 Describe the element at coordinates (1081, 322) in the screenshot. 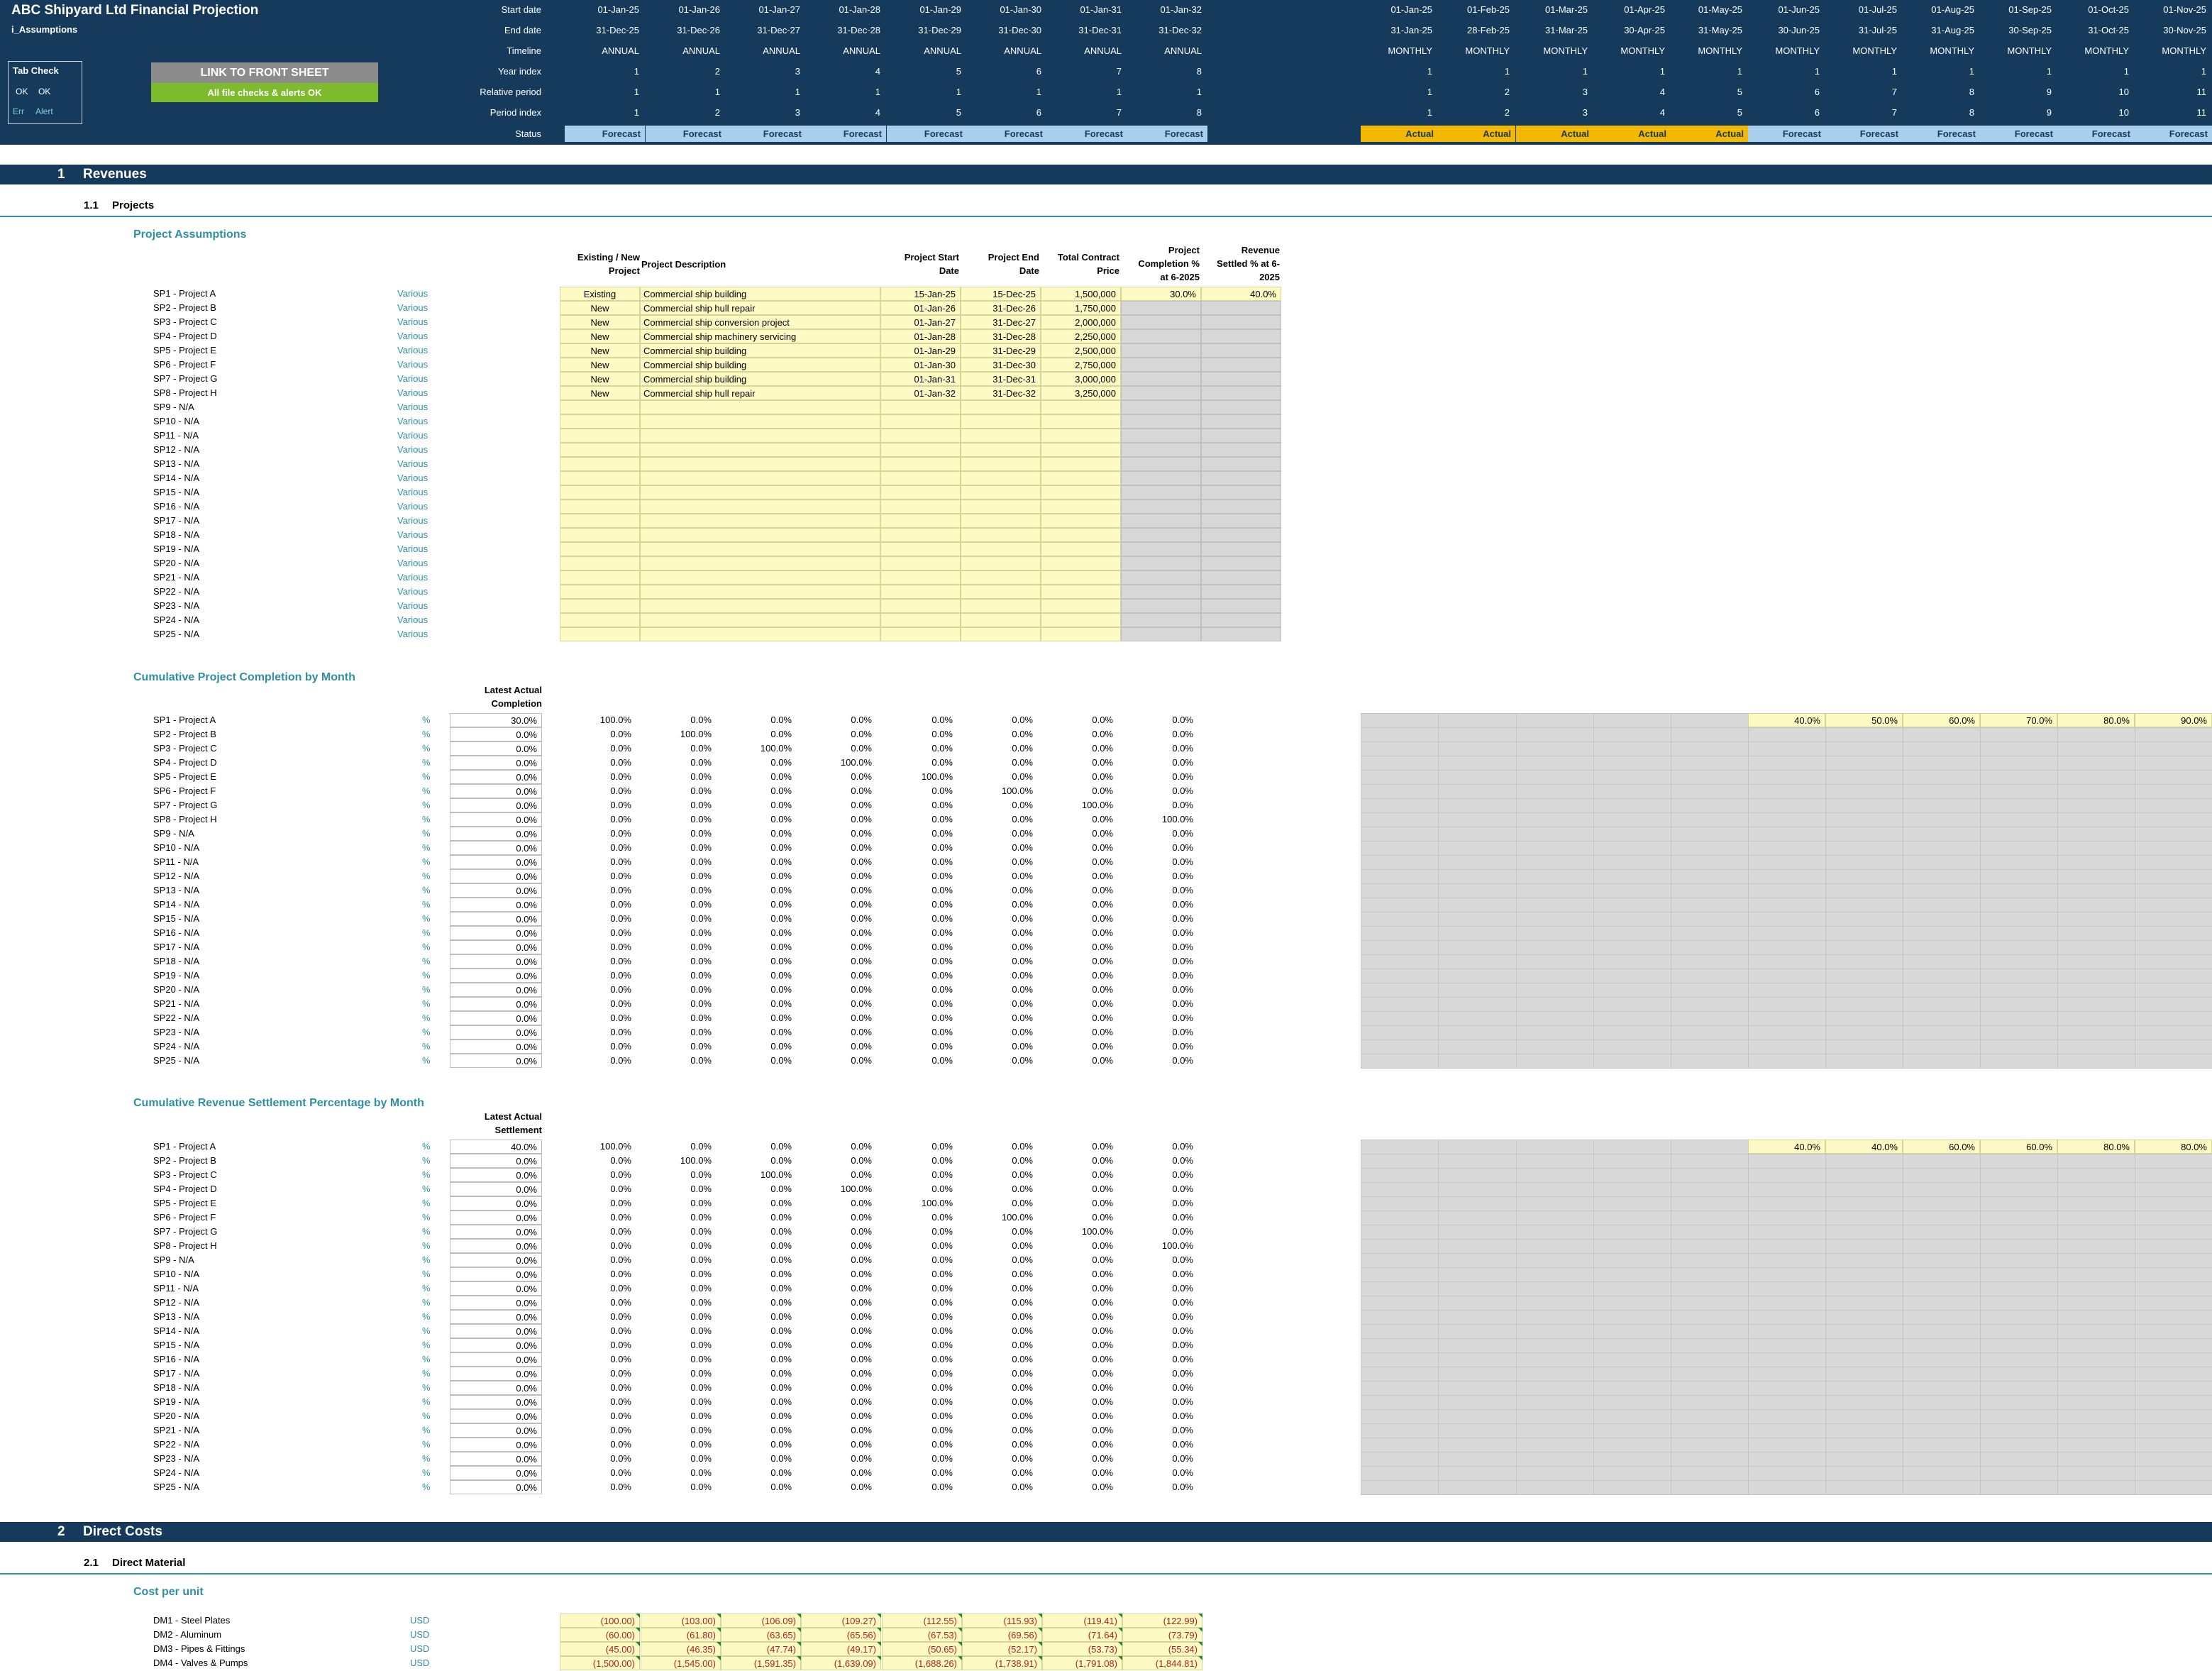

I see `project-price-input: 2,000,000` at that location.